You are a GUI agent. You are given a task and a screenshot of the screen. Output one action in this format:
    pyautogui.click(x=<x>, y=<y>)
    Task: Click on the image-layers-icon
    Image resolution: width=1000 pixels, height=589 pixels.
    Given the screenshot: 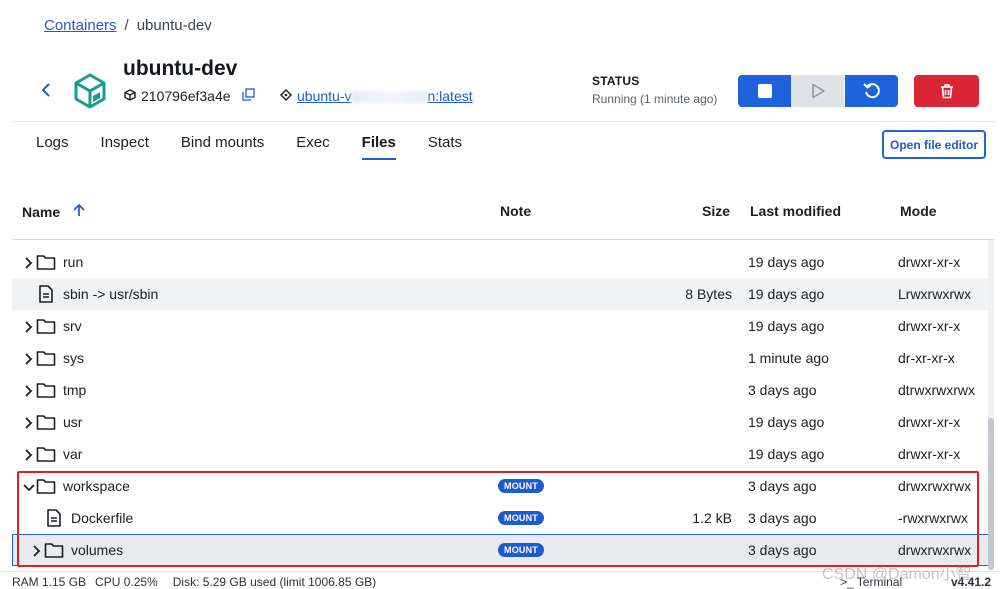 What is the action you would take?
    pyautogui.click(x=286, y=96)
    